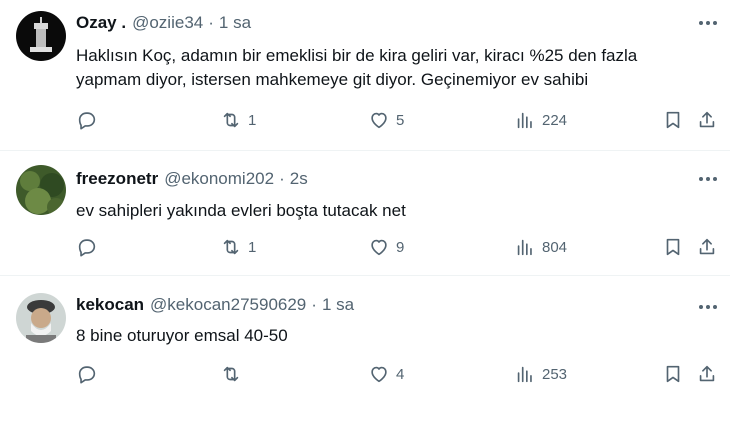  Describe the element at coordinates (555, 374) in the screenshot. I see `view-count: 253` at that location.